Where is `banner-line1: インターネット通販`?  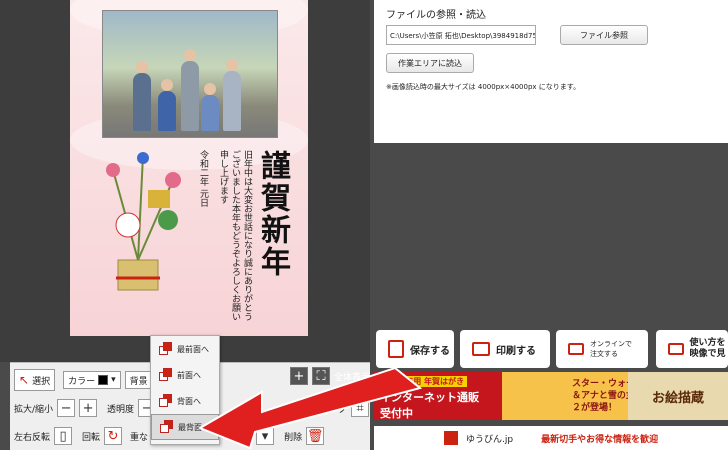
banner-line1: インターネット通販 is located at coordinates (429, 397).